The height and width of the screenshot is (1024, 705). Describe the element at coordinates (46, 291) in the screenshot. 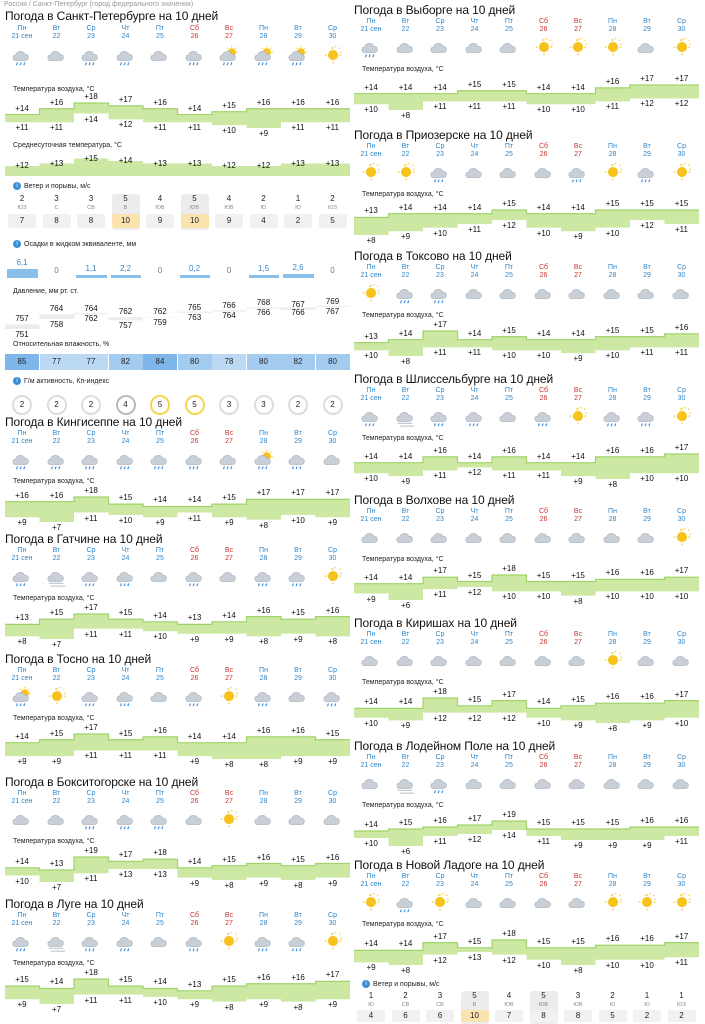

I see `section-label-text: Давление, мм рт. ст.` at that location.